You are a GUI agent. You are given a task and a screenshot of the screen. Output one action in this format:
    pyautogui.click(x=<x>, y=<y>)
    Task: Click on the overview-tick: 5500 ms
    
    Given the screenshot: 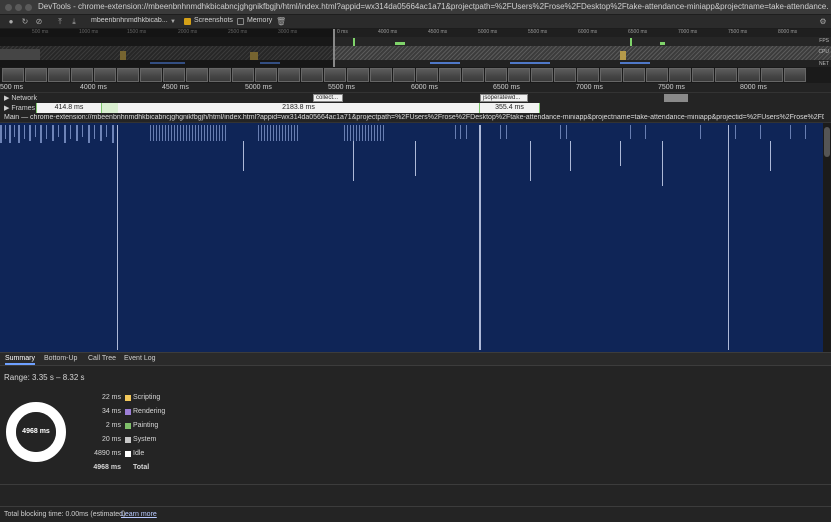 What is the action you would take?
    pyautogui.click(x=538, y=32)
    